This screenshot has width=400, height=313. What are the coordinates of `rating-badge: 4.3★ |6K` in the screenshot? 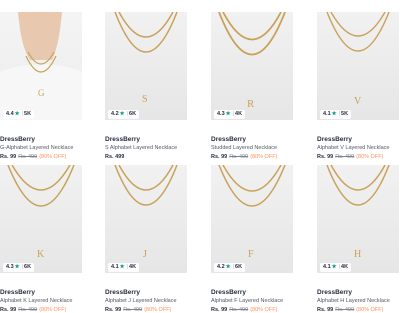 It's located at (19, 267).